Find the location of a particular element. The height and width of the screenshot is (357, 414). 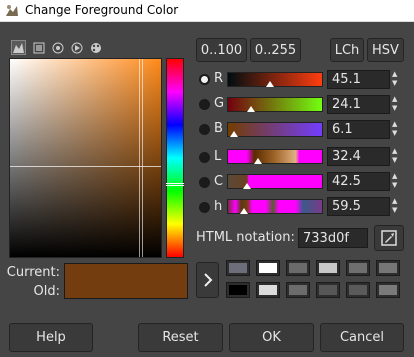

wheel-selector-tab is located at coordinates (76, 47).